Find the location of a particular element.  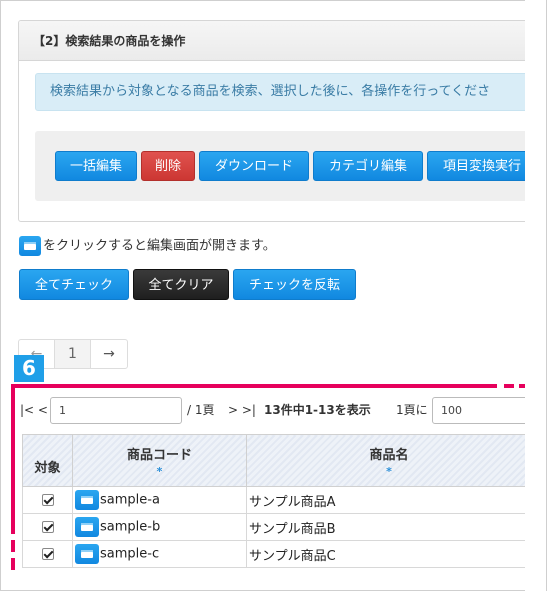

product-code-cell: sample-a is located at coordinates (159, 500).